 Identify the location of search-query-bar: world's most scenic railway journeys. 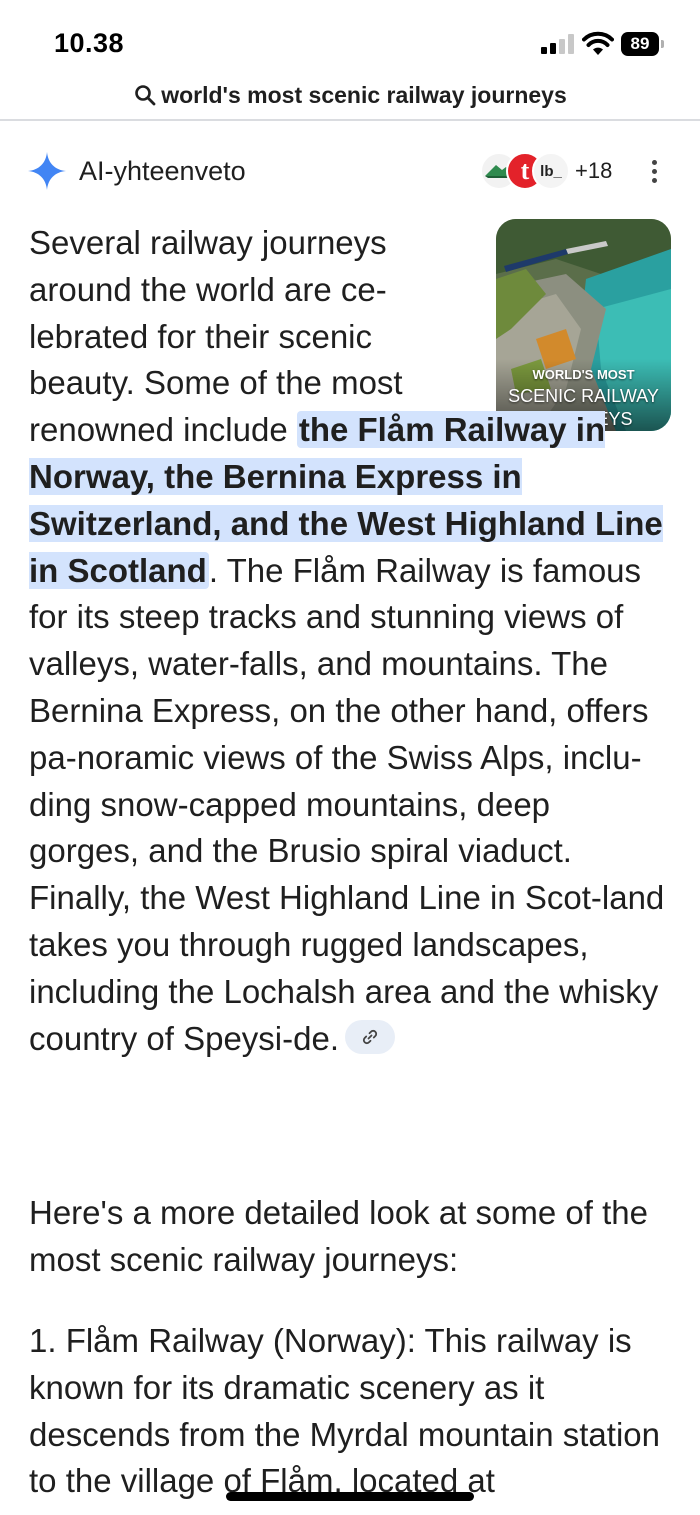
(350, 95).